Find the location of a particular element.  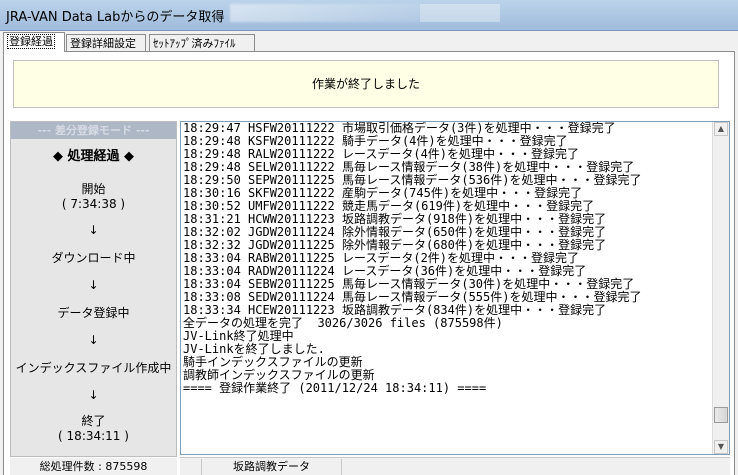

tab-setup-files: ｾｯﾄｱｯﾌﾟ済みﾌｧｲﾙ is located at coordinates (202, 42).